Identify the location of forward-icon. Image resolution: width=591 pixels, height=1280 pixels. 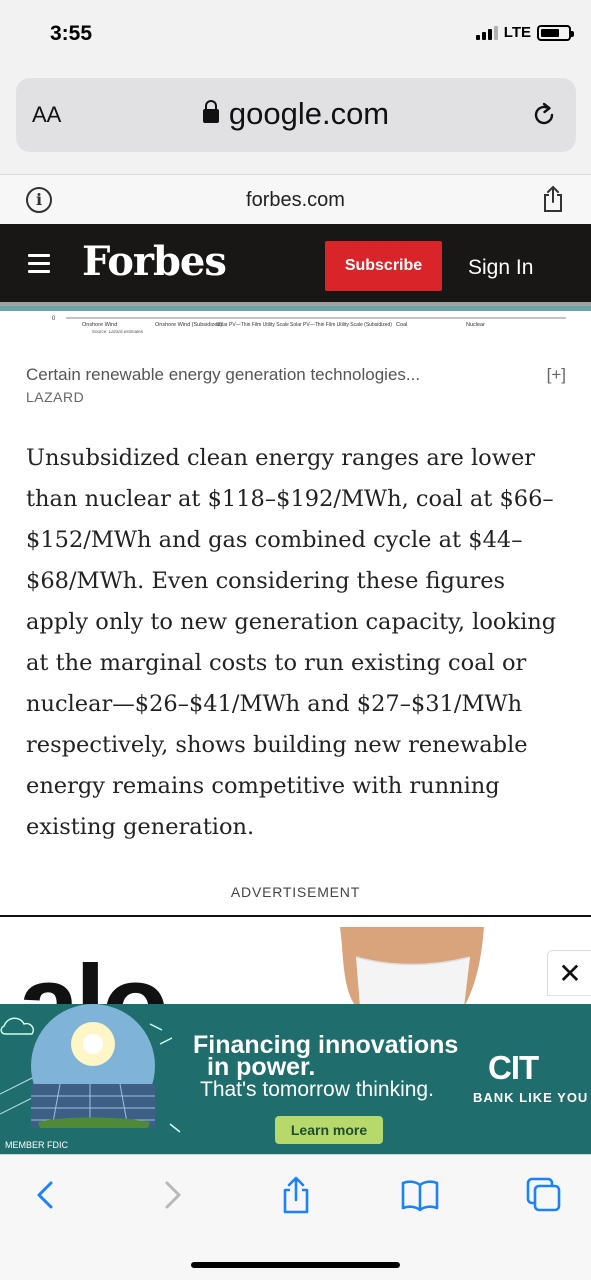
(172, 1195).